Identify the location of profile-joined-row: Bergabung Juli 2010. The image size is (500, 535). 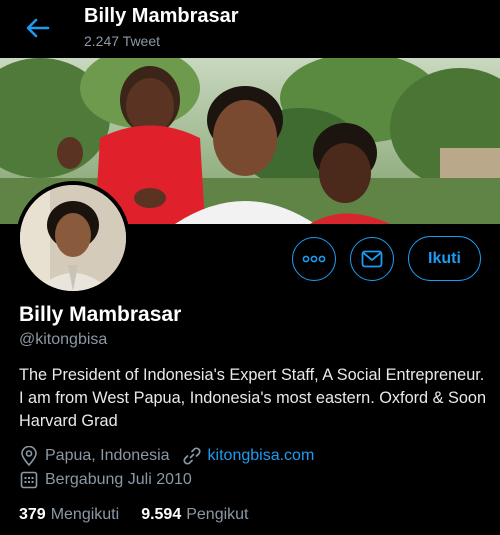
(111, 480).